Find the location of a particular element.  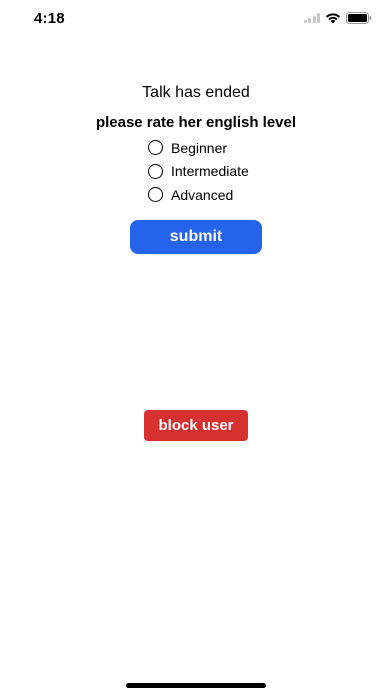

battery-icon is located at coordinates (359, 18).